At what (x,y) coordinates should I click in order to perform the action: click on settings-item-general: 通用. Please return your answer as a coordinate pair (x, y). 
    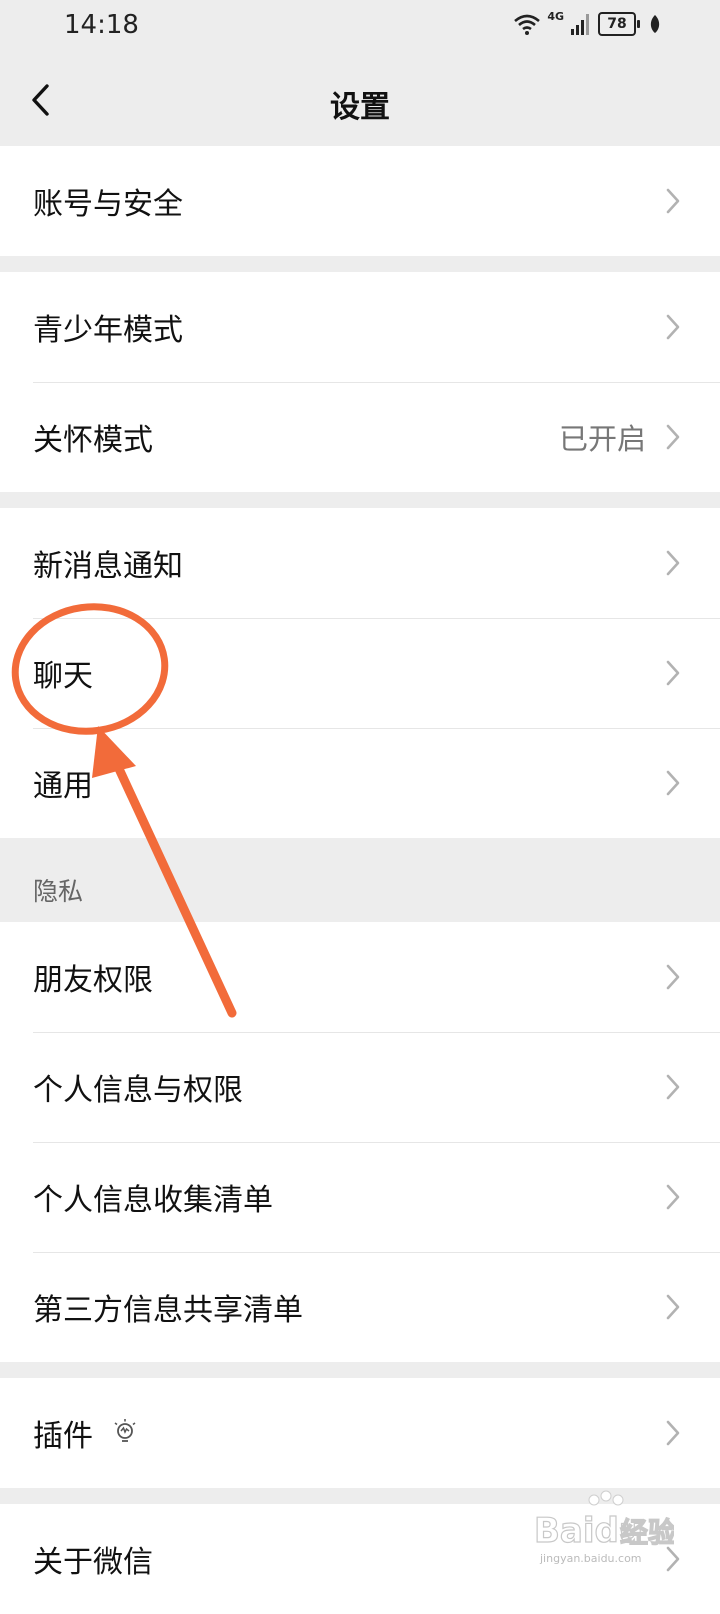
    Looking at the image, I should click on (360, 783).